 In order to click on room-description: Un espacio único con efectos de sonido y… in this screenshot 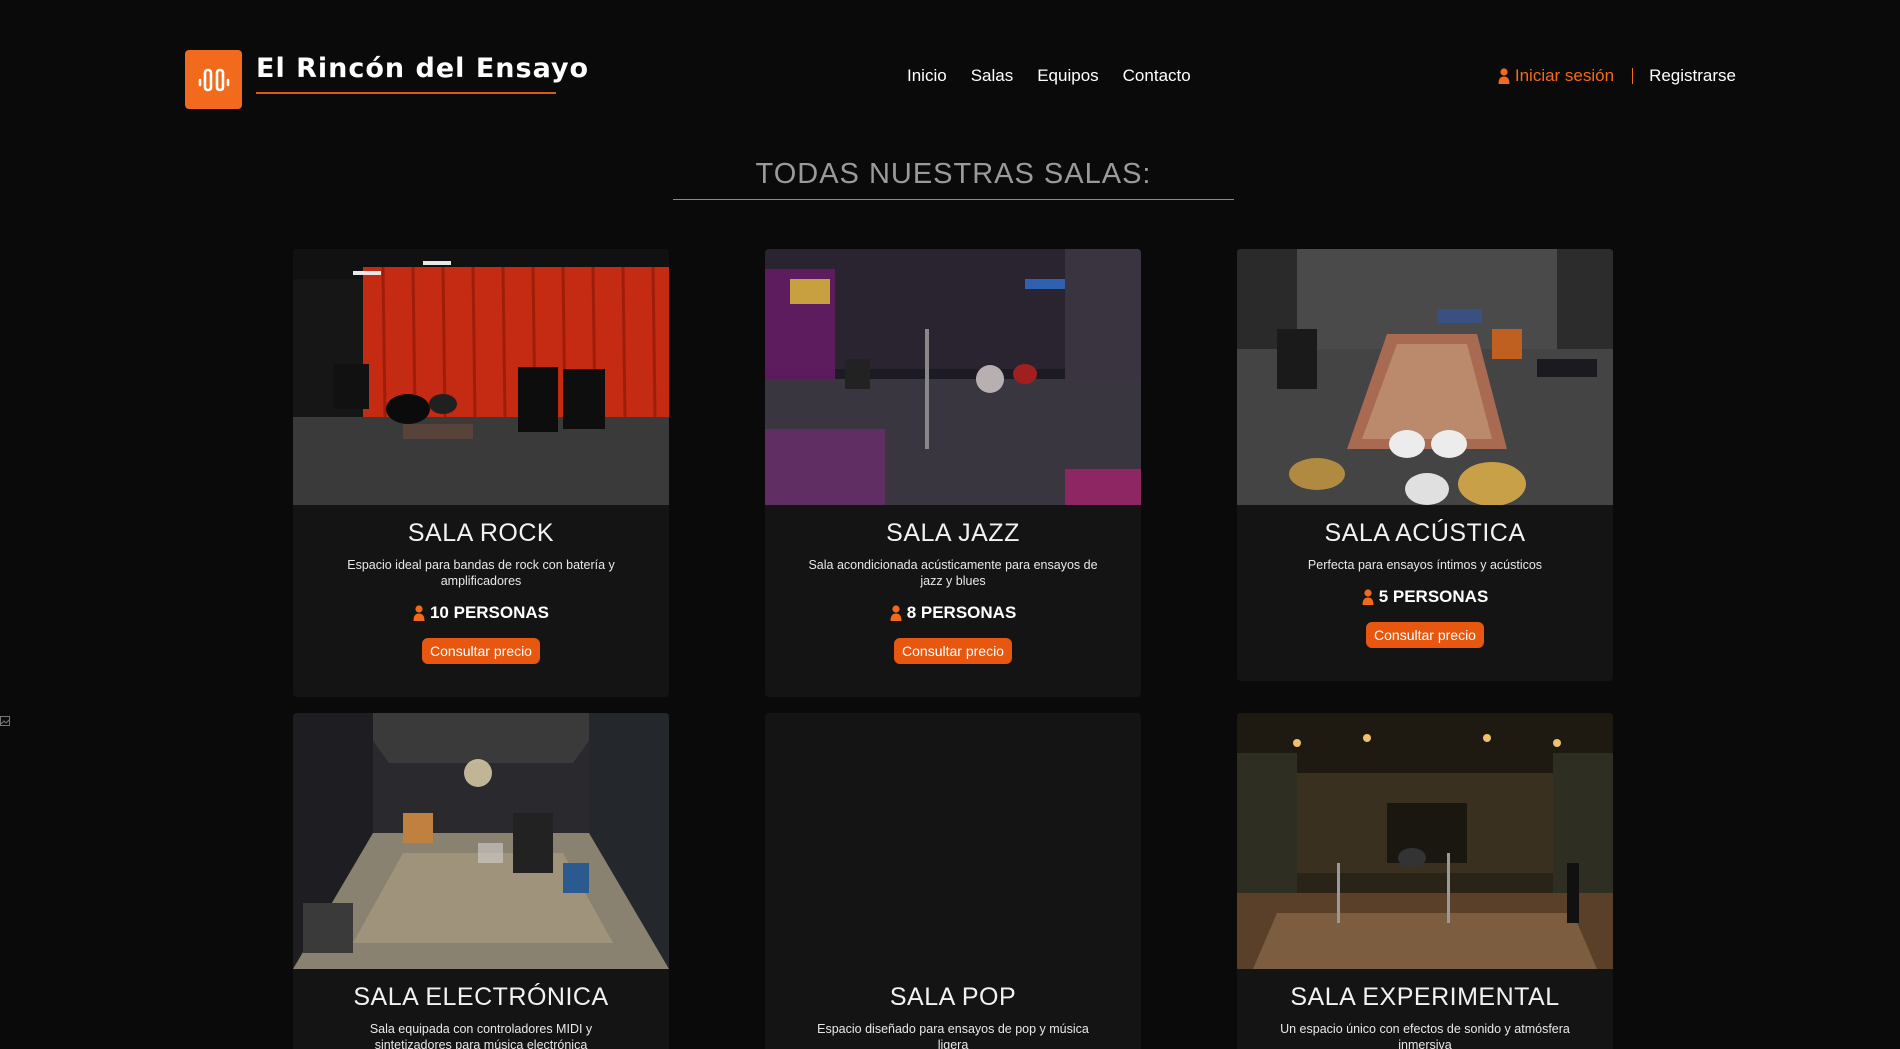, I will do `click(1425, 1035)`.